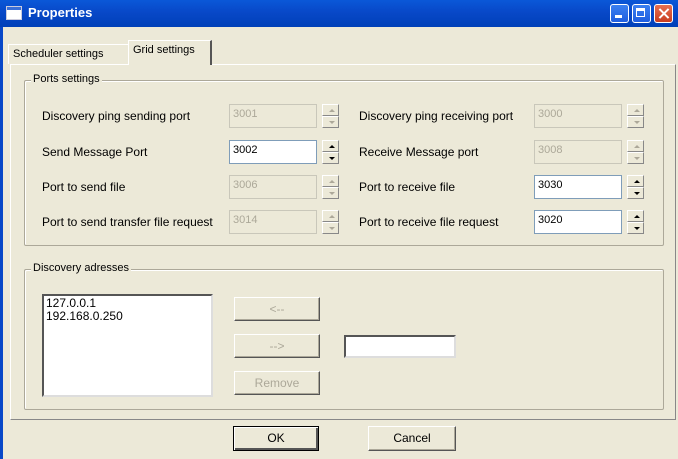 The width and height of the screenshot is (678, 459). I want to click on send-message-port-spinner: 3002, so click(285, 152).